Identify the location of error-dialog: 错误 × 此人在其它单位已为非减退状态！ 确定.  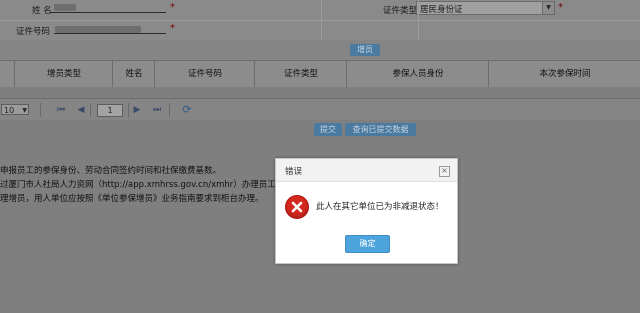
(366, 211).